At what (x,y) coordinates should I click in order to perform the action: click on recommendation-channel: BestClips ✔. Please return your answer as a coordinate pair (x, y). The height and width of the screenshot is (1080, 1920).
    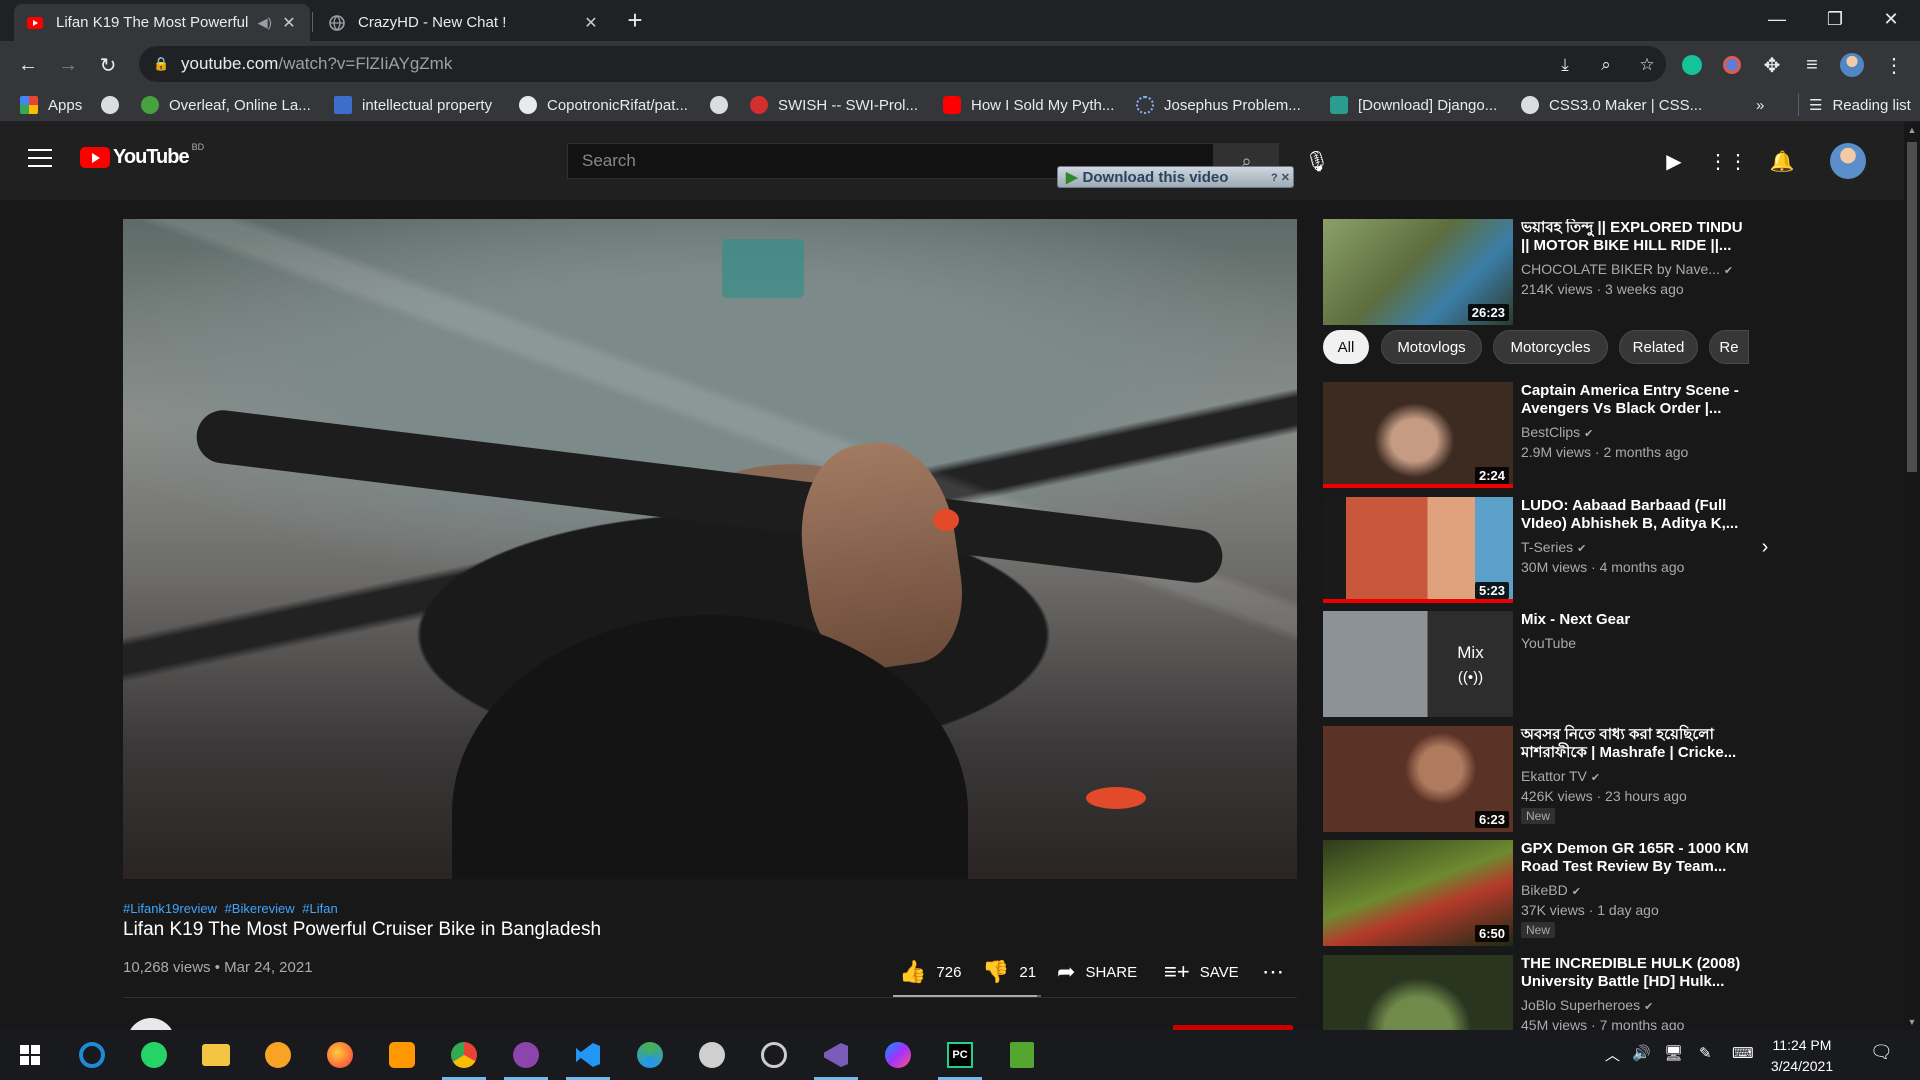
    Looking at the image, I should click on (1557, 432).